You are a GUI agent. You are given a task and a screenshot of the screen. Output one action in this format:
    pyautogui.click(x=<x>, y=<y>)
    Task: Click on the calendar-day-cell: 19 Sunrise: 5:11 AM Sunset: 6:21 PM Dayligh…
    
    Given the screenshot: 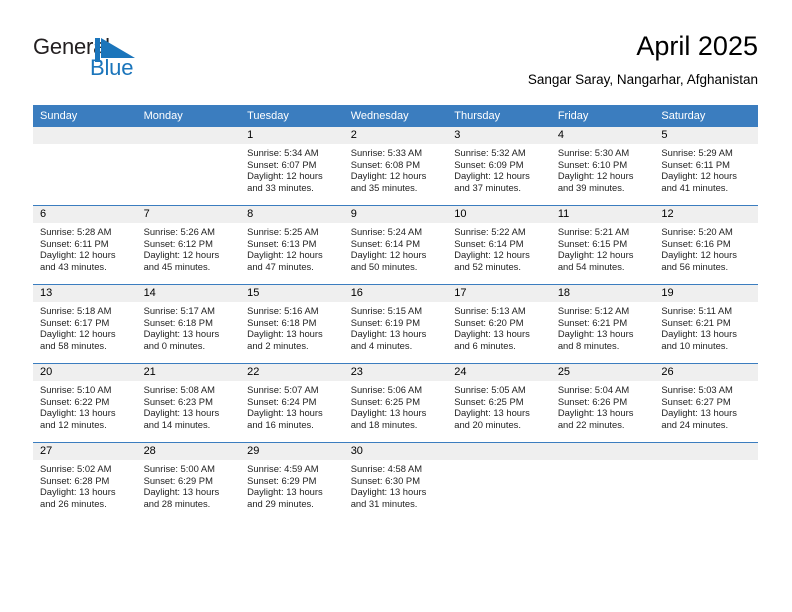 What is the action you would take?
    pyautogui.click(x=706, y=324)
    